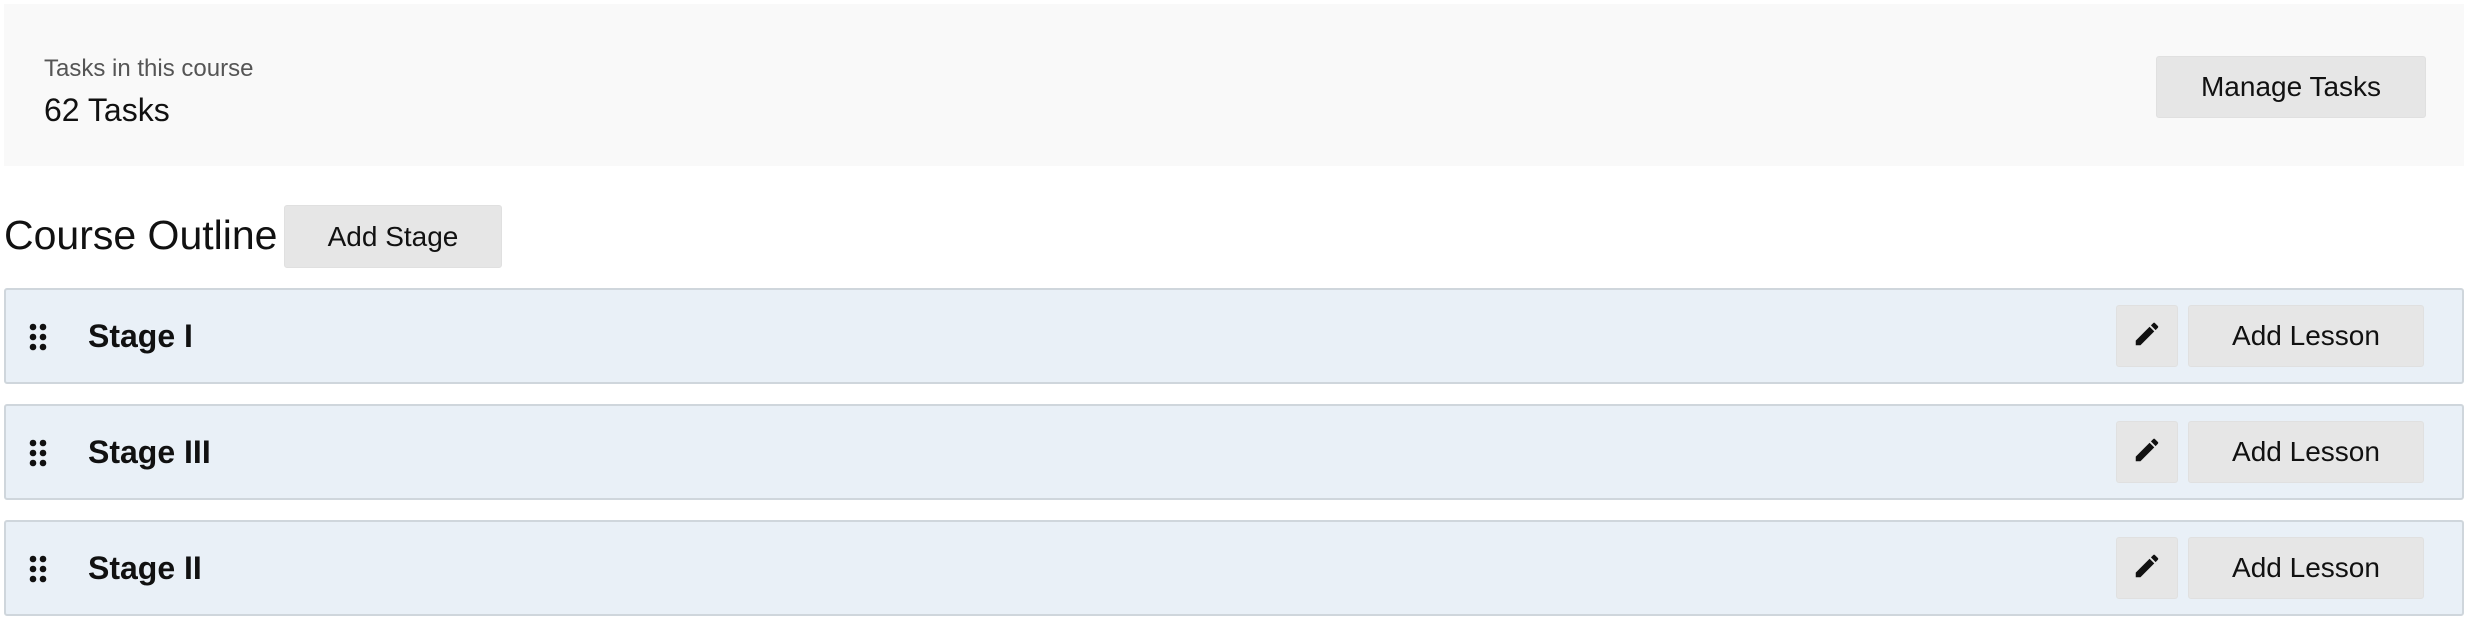 The width and height of the screenshot is (2472, 636). I want to click on stage-name: Stage II, so click(145, 568).